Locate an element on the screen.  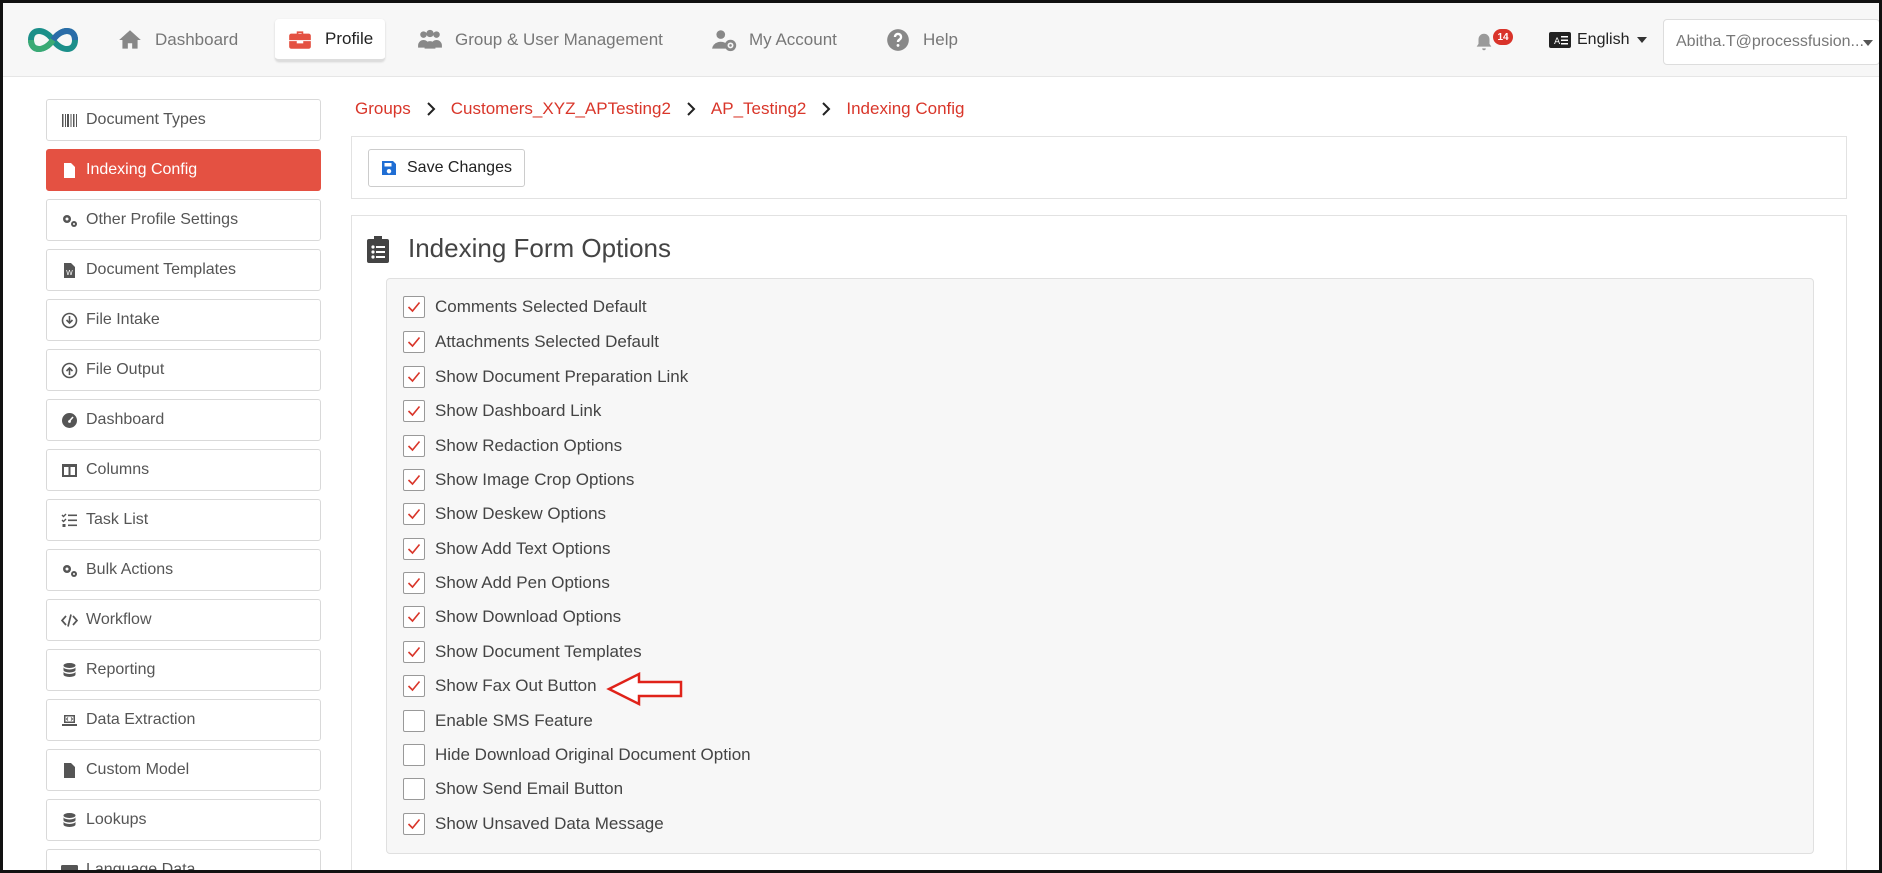
sidebar-item-lookups: Lookups is located at coordinates (183, 820).